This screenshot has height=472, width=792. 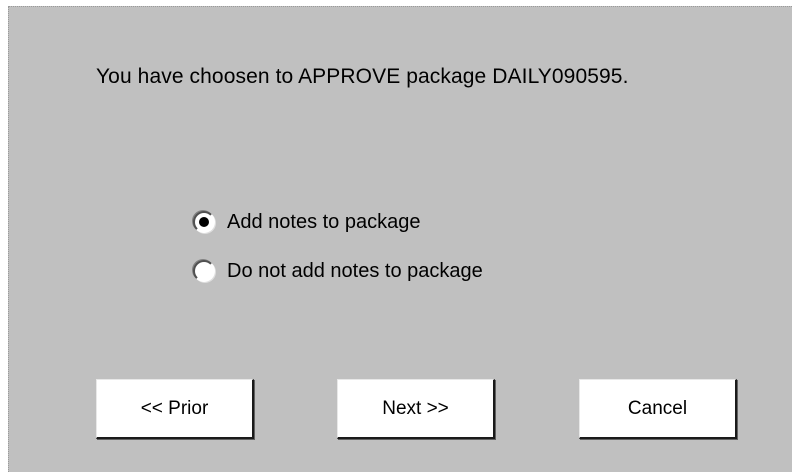 I want to click on cancel-button: Cancel, so click(x=658, y=409).